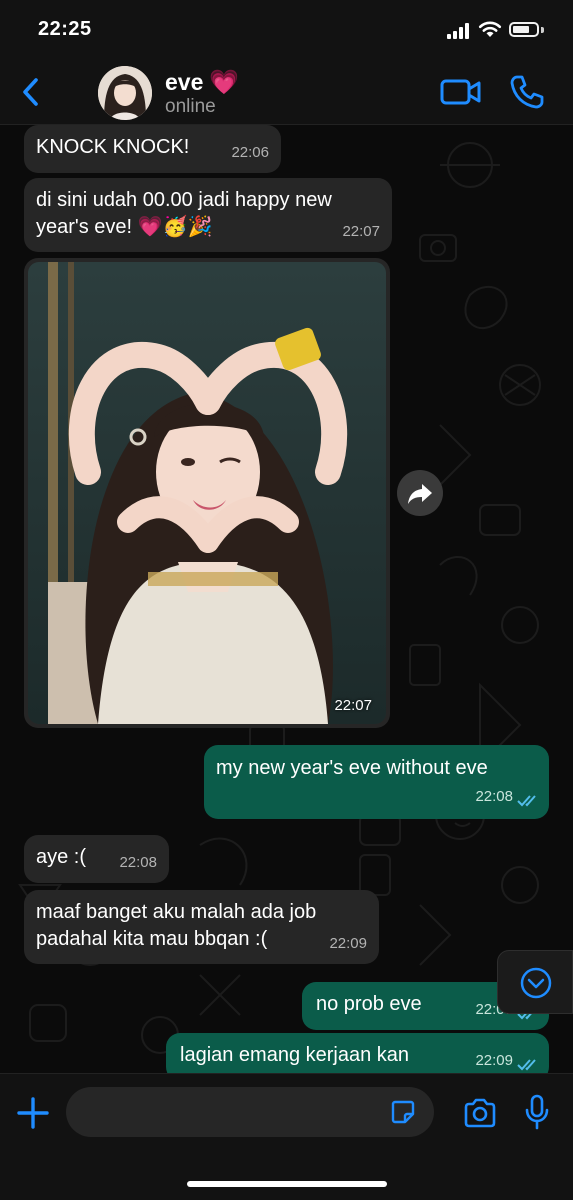  Describe the element at coordinates (352, 768) in the screenshot. I see `message-text: my new year's eve without eve` at that location.